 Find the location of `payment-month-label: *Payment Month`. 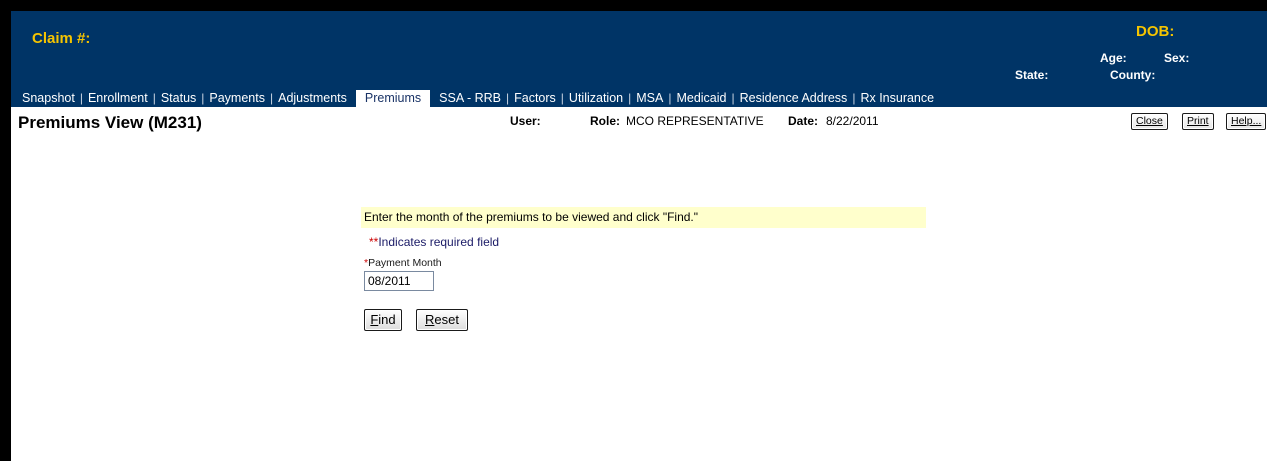

payment-month-label: *Payment Month is located at coordinates (403, 263).